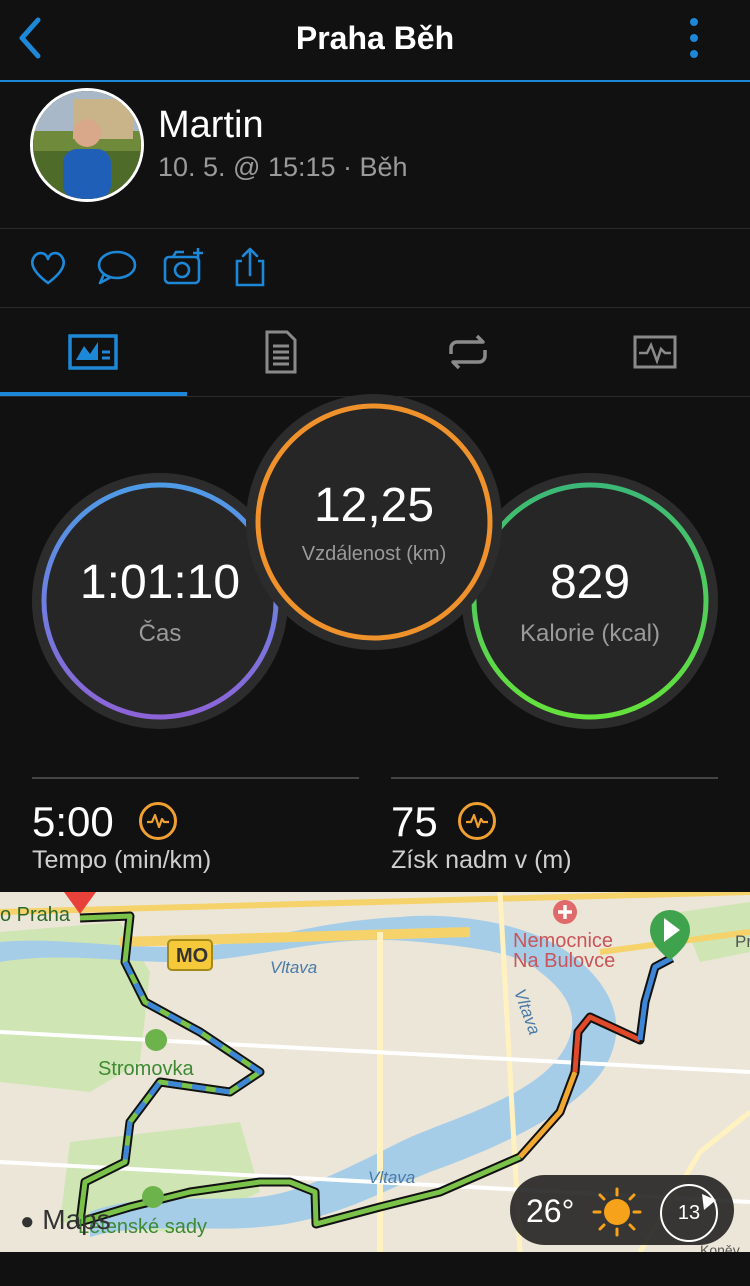 Image resolution: width=750 pixels, height=1286 pixels. What do you see at coordinates (160, 633) in the screenshot?
I see `time-label: Čas` at bounding box center [160, 633].